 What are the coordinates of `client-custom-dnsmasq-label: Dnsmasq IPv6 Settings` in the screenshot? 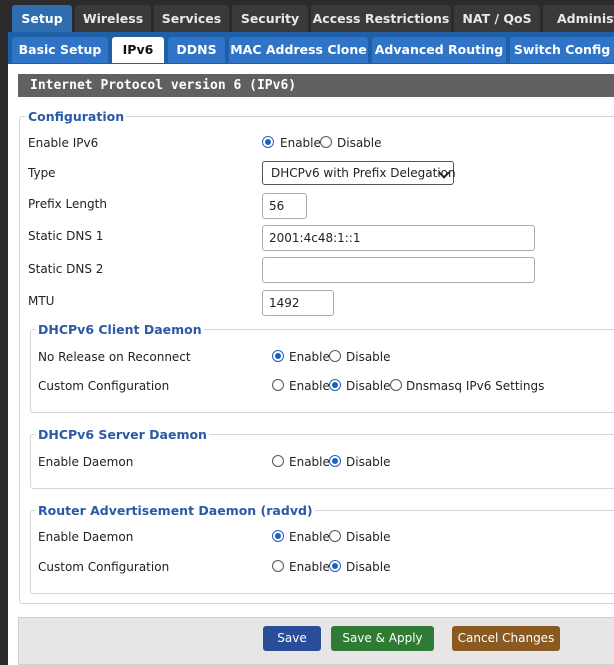 It's located at (475, 386).